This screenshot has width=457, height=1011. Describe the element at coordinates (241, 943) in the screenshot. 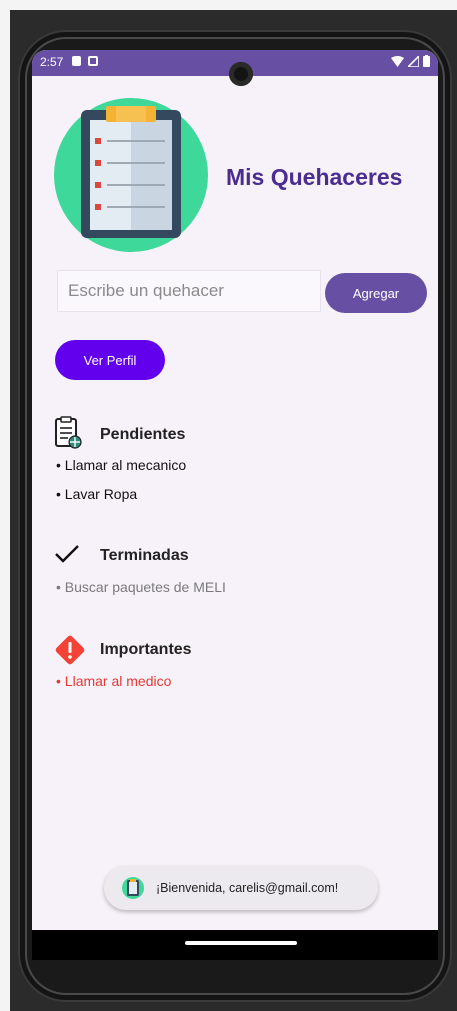

I see `home-handle` at that location.